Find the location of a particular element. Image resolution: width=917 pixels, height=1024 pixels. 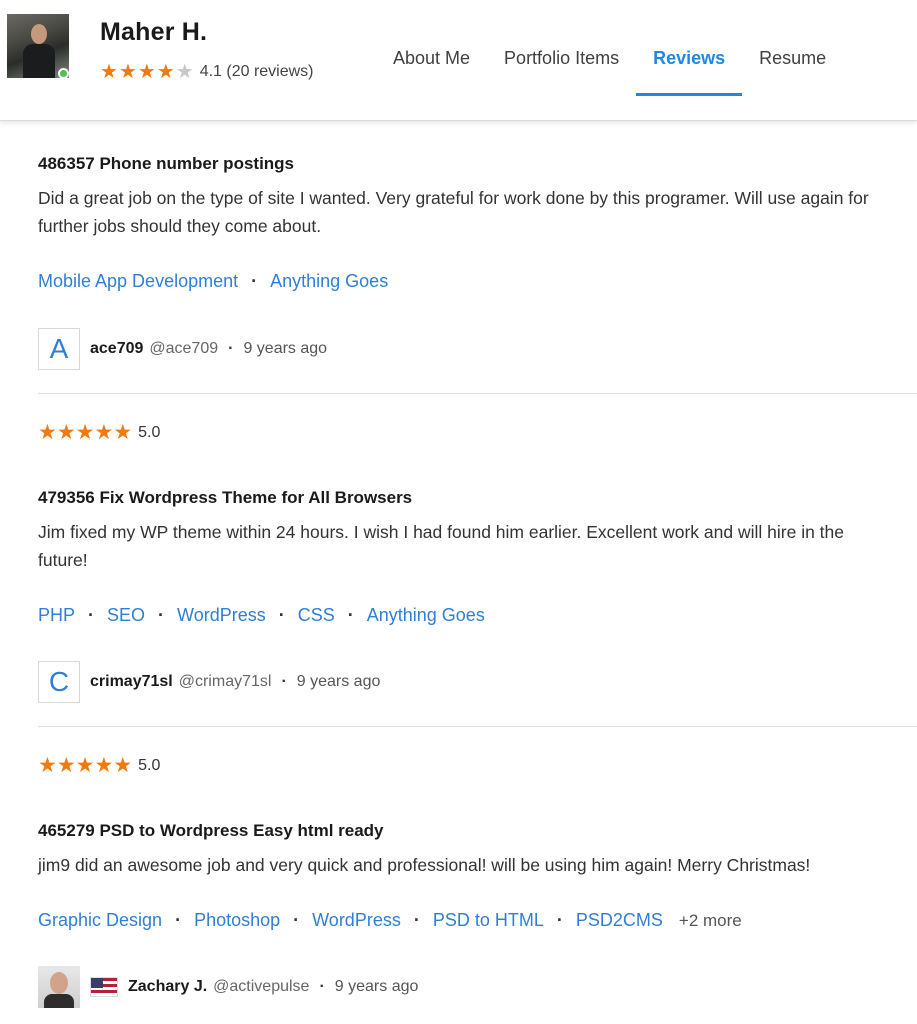

tab-about-me: About Me is located at coordinates (431, 71).